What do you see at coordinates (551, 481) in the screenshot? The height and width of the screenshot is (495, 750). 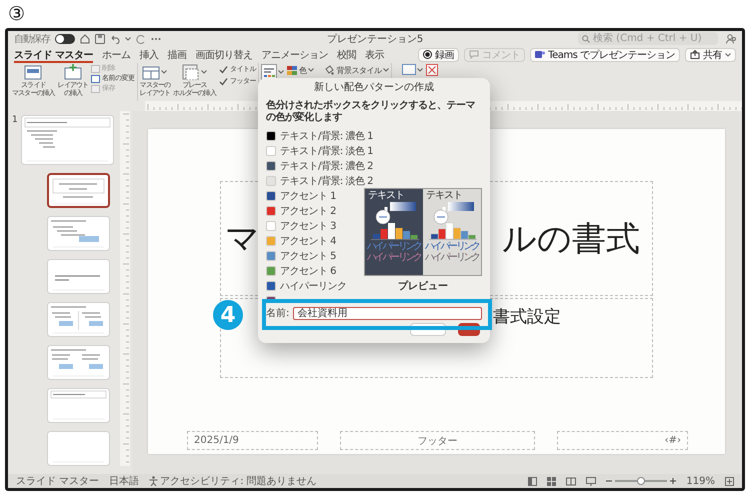 I see `grid-view-icon` at bounding box center [551, 481].